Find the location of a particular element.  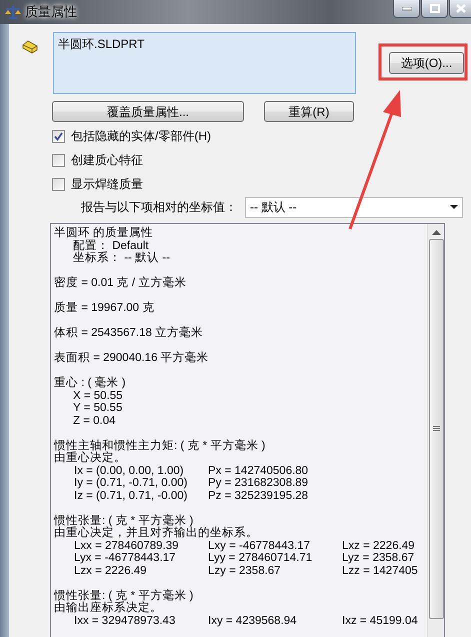

coordinate-label: 报告与以下项相对的坐标值： is located at coordinates (159, 207).